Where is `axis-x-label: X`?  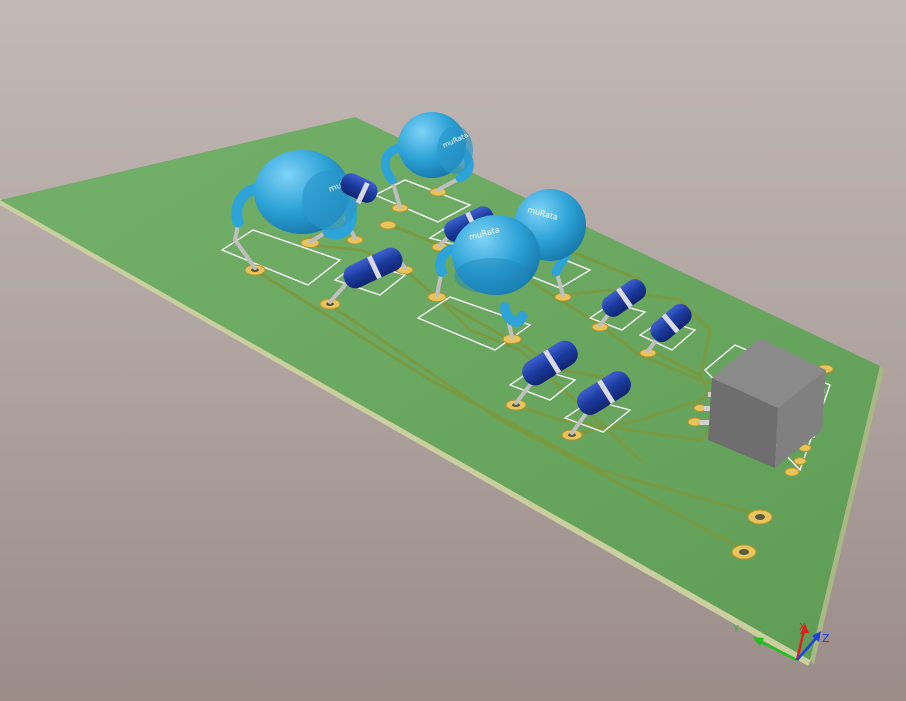
axis-x-label: X is located at coordinates (802, 627).